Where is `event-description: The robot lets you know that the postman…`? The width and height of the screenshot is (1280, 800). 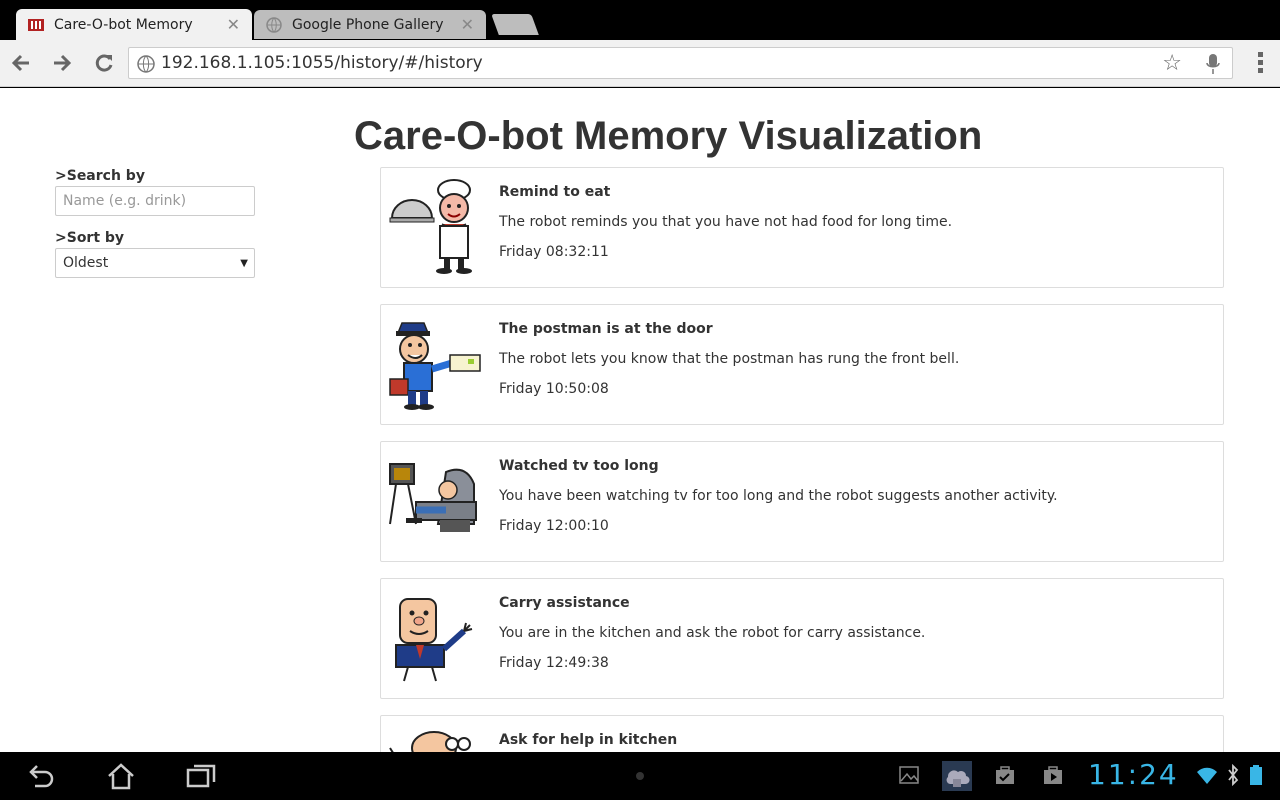
event-description: The robot lets you know that the postman… is located at coordinates (729, 359).